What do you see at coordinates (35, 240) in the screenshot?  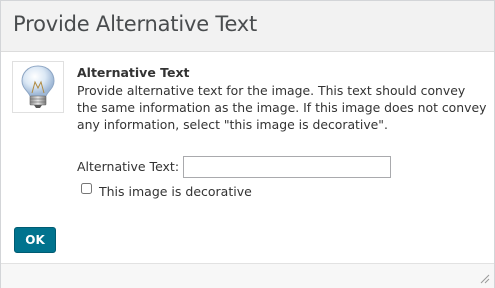 I see `ok-button: OK` at bounding box center [35, 240].